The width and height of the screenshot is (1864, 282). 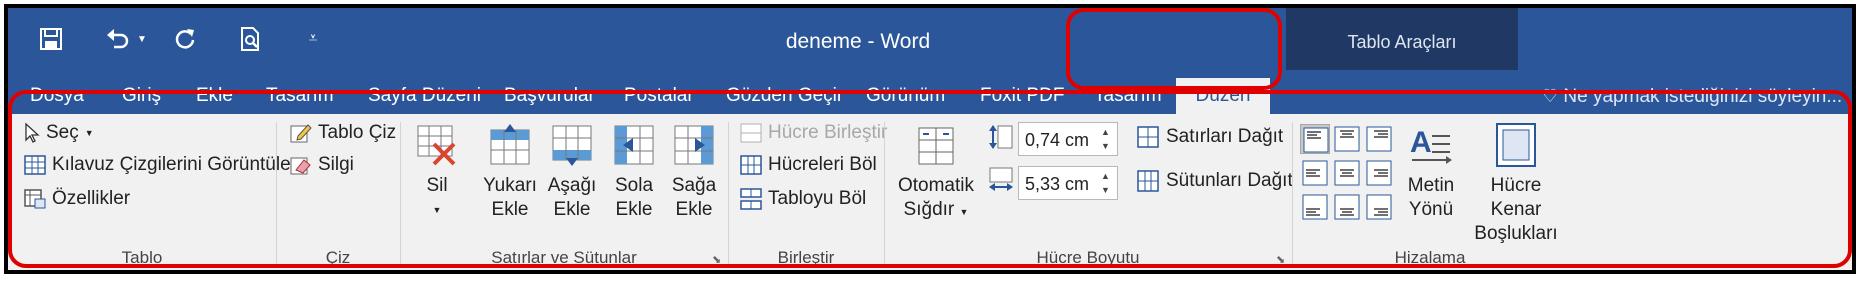 I want to click on print-preview-icon, so click(x=251, y=39).